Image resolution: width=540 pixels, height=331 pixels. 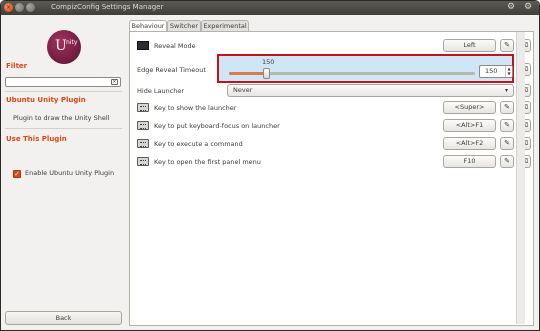 I want to click on window-minimize-button, so click(x=19, y=7).